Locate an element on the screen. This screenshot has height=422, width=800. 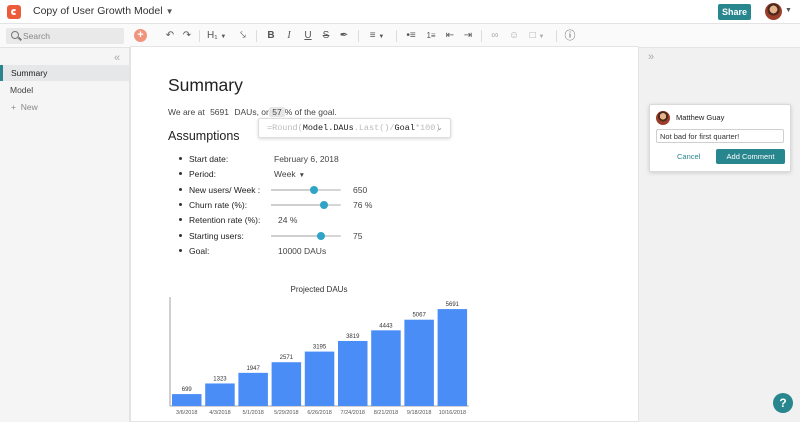
outdent-icon: ⇤ is located at coordinates (450, 36).